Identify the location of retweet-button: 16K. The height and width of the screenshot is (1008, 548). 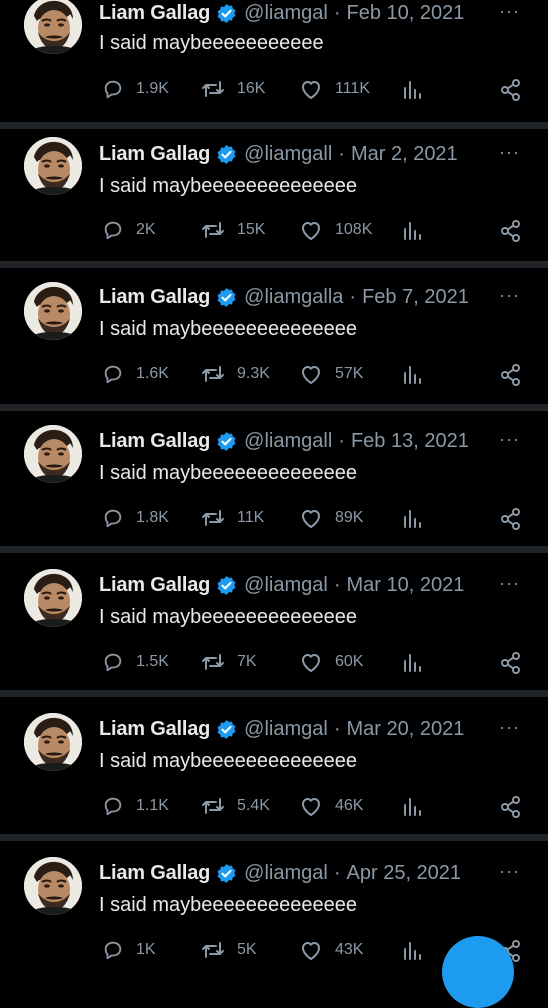
(233, 89).